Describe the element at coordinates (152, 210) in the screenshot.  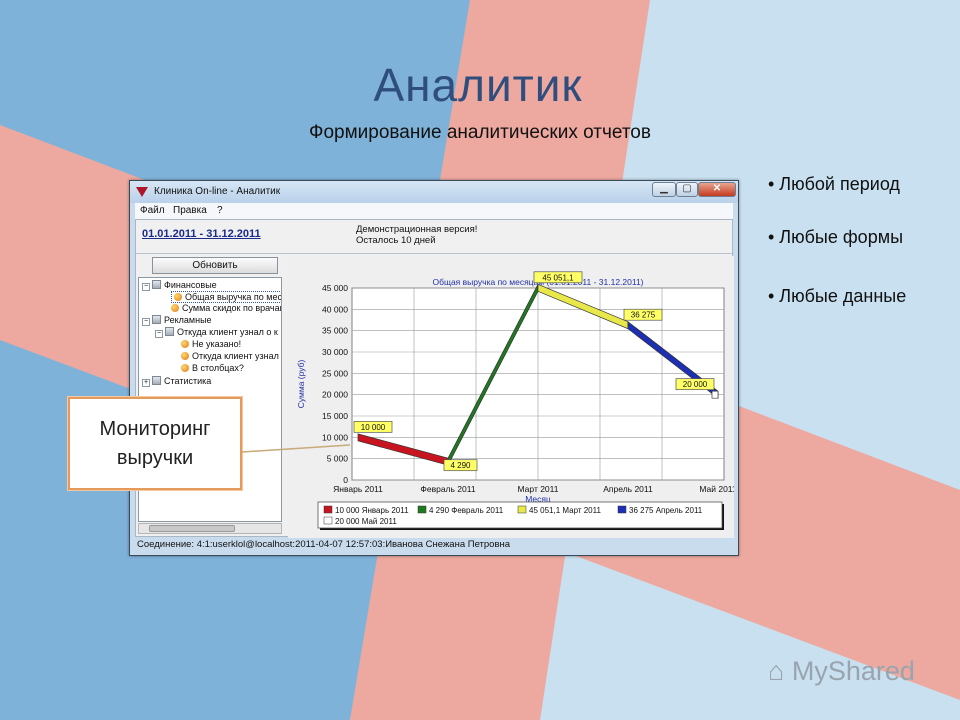
I see `menu-file: Файл` at that location.